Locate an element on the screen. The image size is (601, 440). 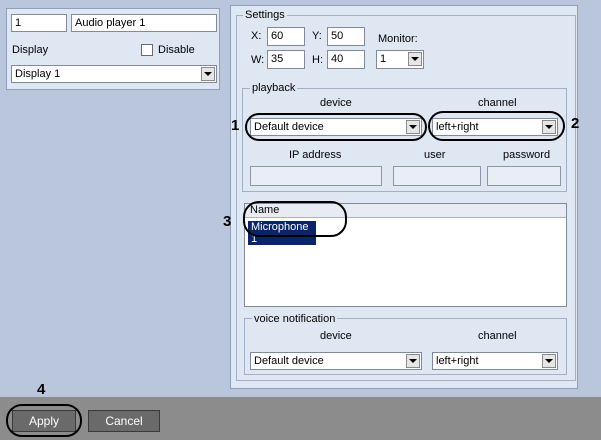
user-label: user is located at coordinates (435, 155).